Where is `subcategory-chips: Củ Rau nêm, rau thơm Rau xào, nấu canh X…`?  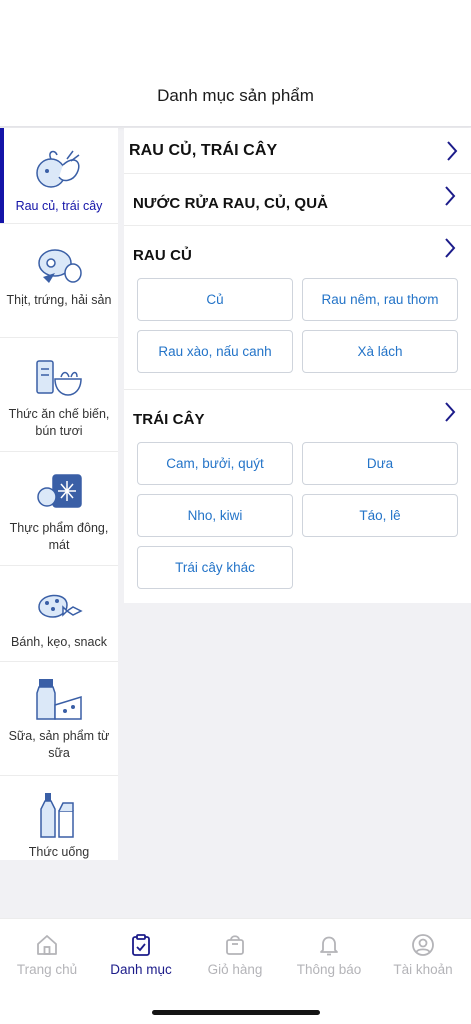
subcategory-chips: Củ Rau nêm, rau thơm Rau xào, nấu canh X… is located at coordinates (297, 325).